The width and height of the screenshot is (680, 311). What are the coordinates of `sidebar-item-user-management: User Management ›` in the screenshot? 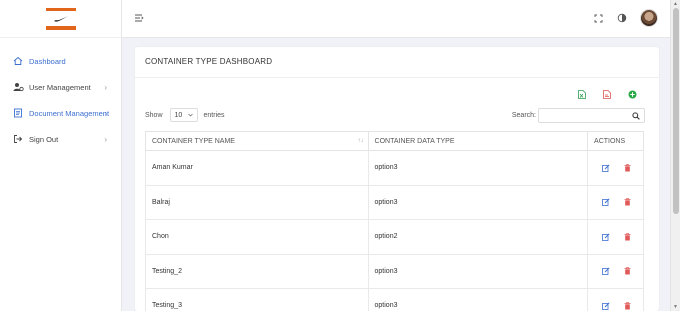 It's located at (60, 87).